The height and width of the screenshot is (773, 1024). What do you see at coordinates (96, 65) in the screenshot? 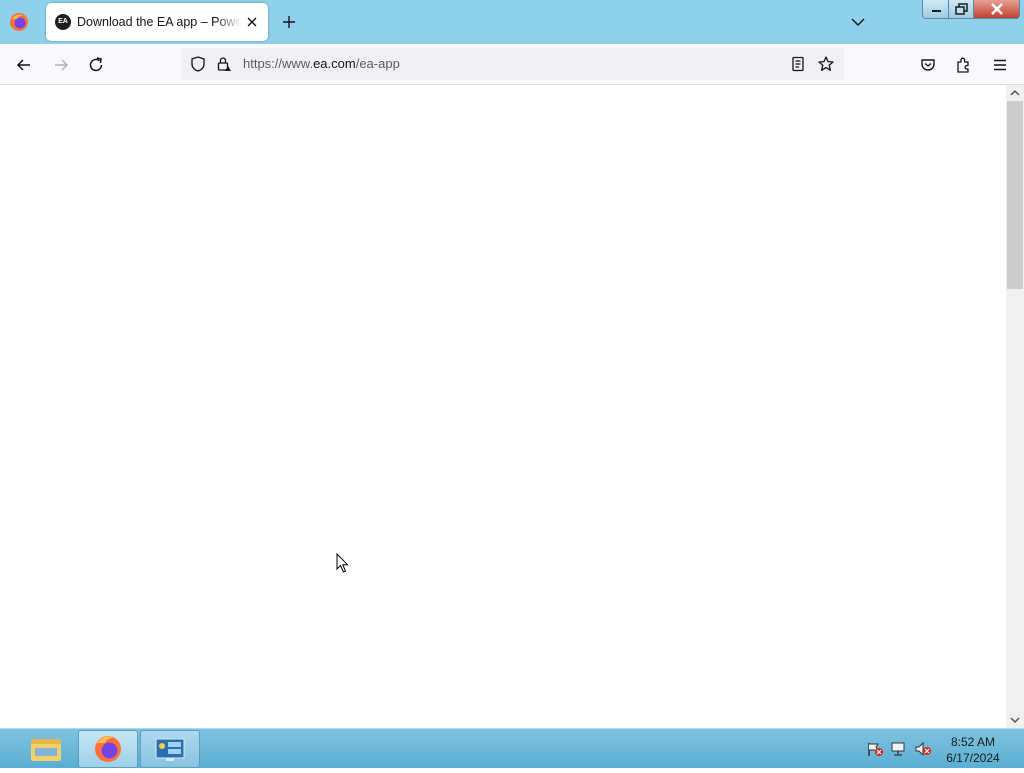
I see `reload-icon` at bounding box center [96, 65].